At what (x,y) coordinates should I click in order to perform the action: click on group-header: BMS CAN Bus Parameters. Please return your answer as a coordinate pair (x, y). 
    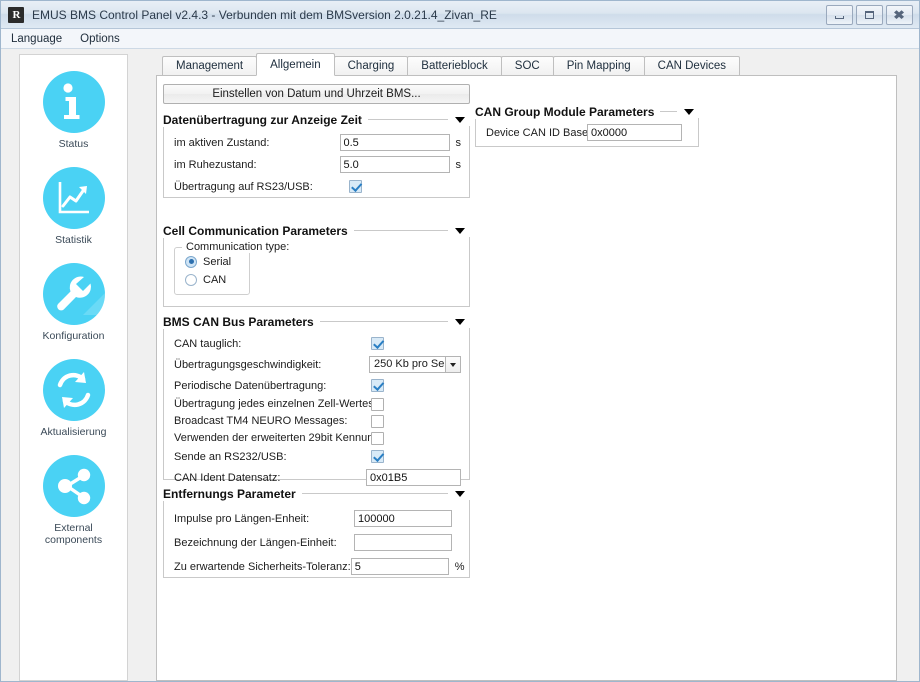
    Looking at the image, I should click on (316, 321).